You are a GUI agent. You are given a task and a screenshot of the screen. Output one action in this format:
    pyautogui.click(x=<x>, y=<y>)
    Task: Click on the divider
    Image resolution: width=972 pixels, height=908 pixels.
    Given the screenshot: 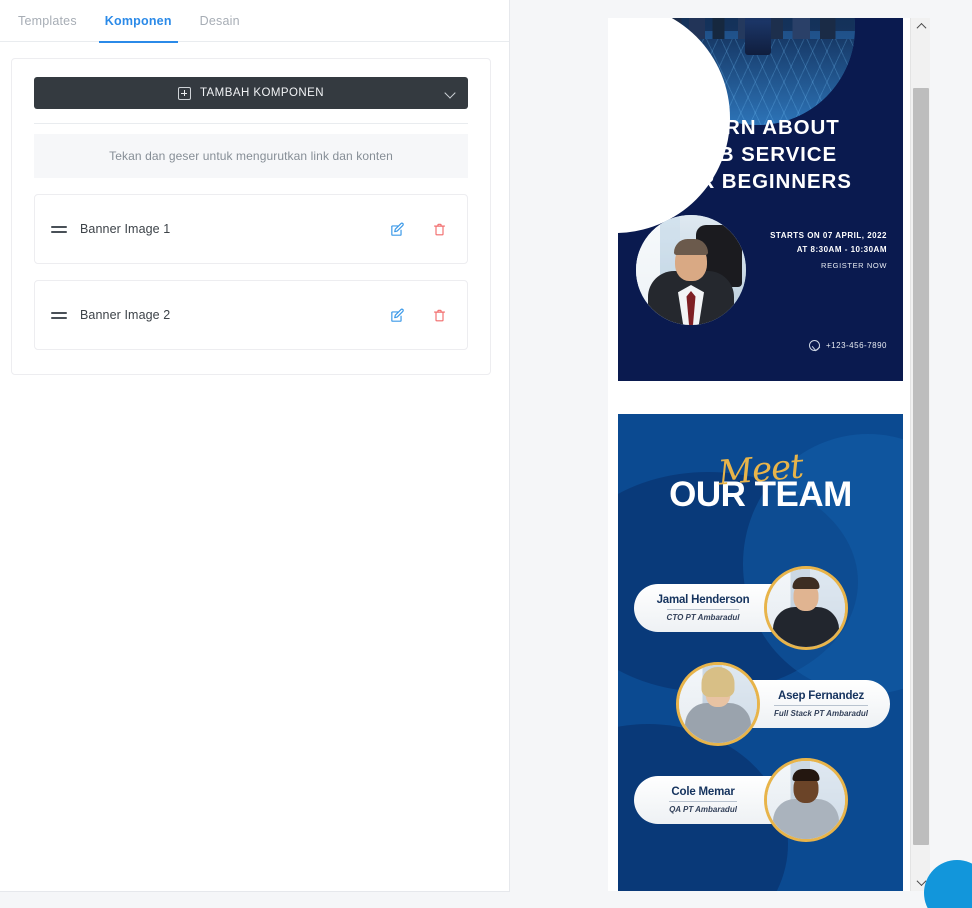 What is the action you would take?
    pyautogui.click(x=251, y=123)
    